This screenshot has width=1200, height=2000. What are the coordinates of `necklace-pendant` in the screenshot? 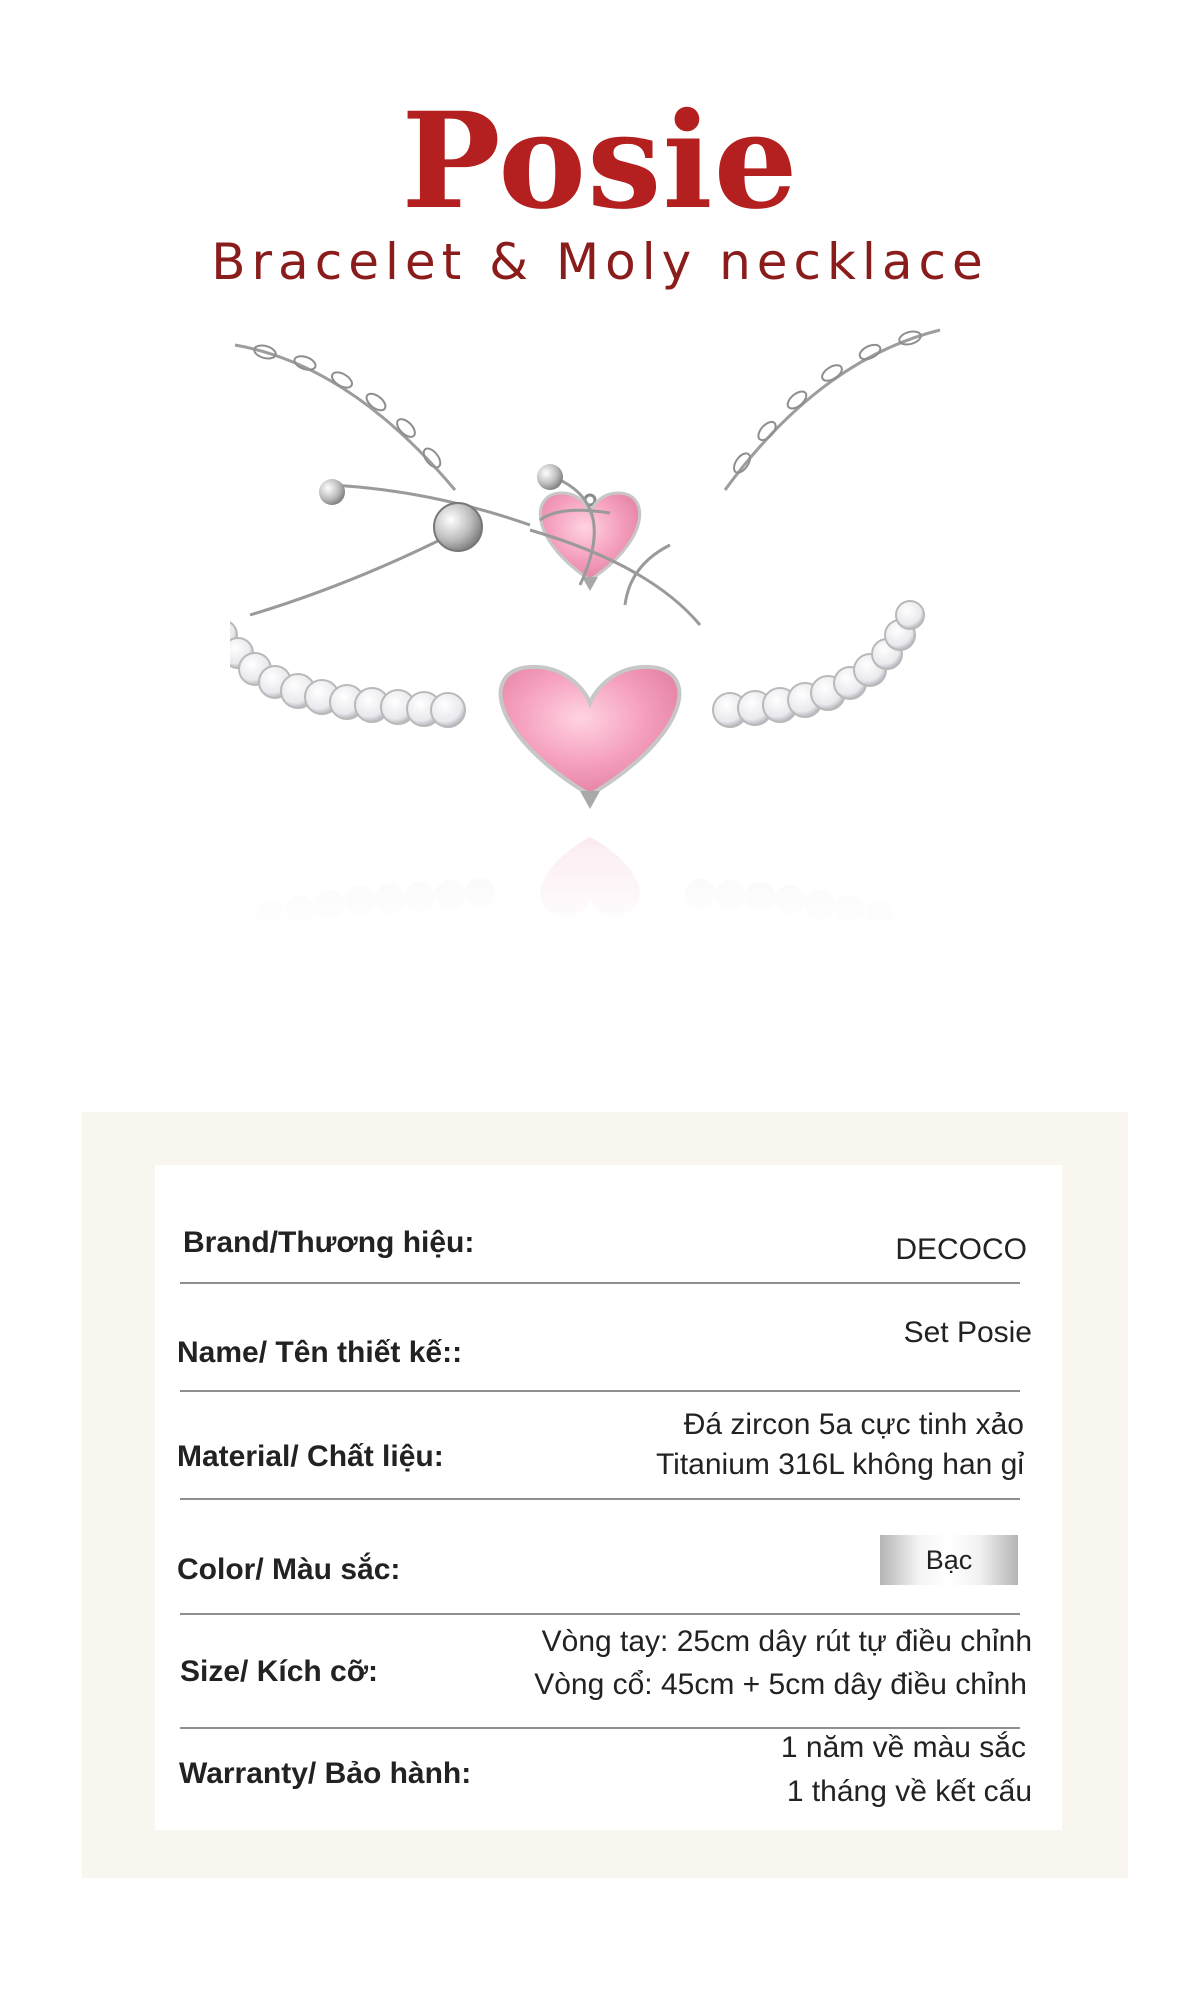 It's located at (590, 541).